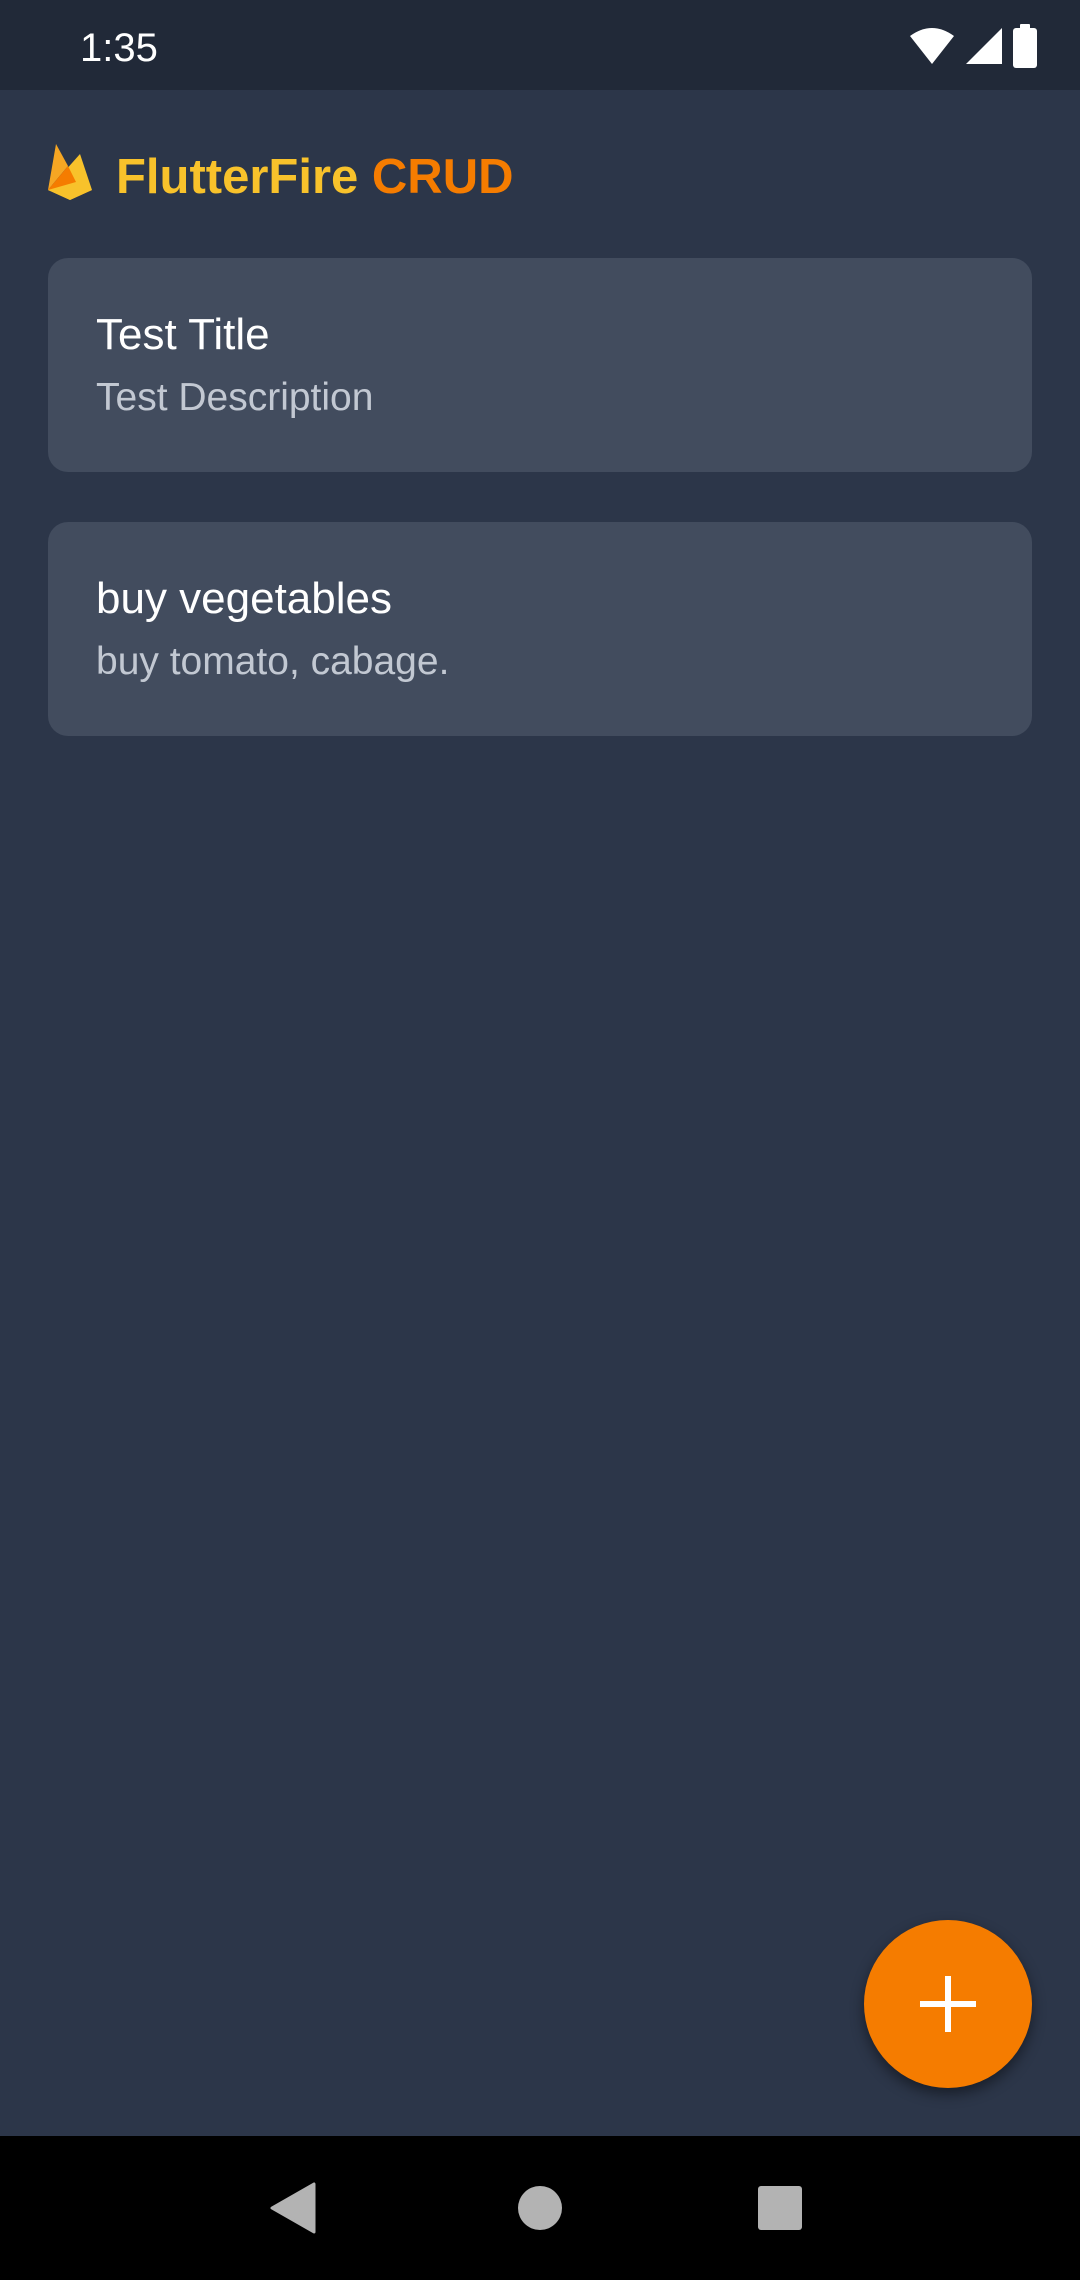 The width and height of the screenshot is (1080, 2280). What do you see at coordinates (442, 177) in the screenshot?
I see `app-title-crud: CRUD` at bounding box center [442, 177].